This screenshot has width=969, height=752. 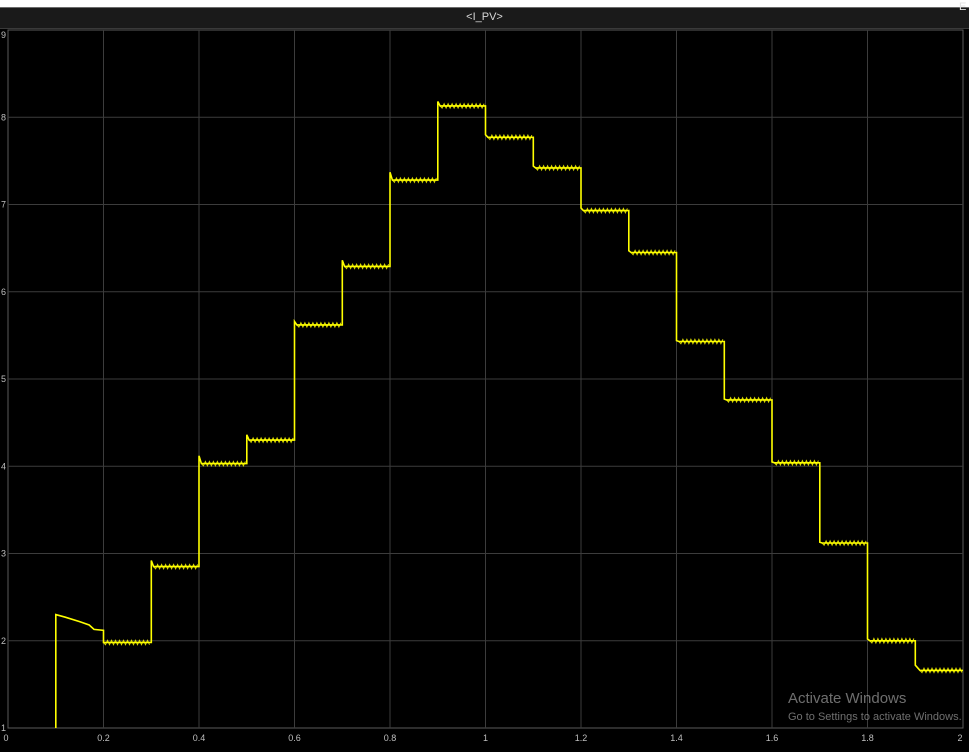 What do you see at coordinates (3, 379) in the screenshot?
I see `y-tick-label: 5` at bounding box center [3, 379].